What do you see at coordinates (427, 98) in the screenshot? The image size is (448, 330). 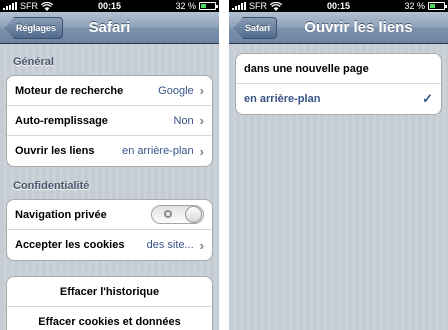 I see `checkmark-icon: ✓` at bounding box center [427, 98].